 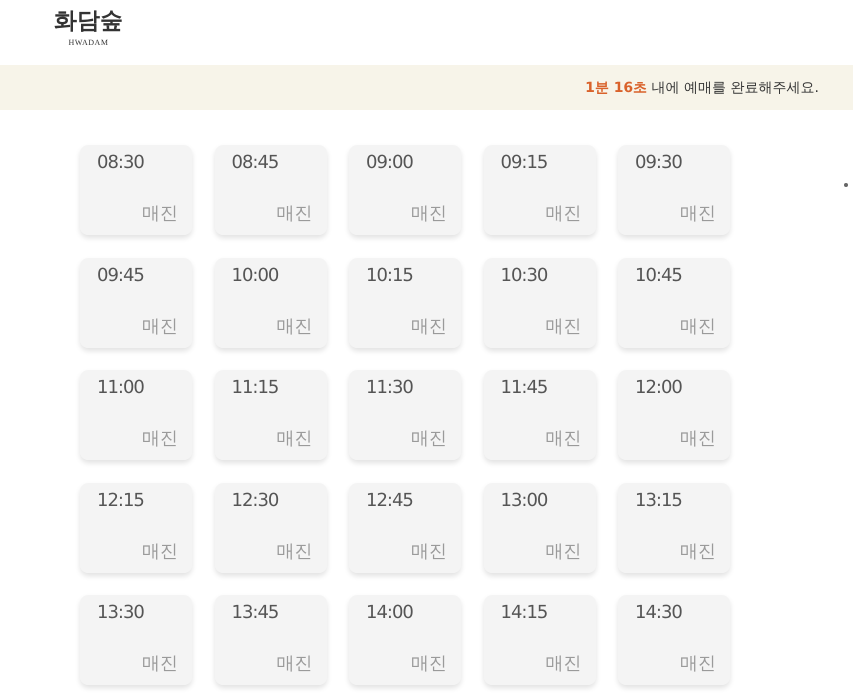 What do you see at coordinates (524, 163) in the screenshot?
I see `slot-time: 09:15` at bounding box center [524, 163].